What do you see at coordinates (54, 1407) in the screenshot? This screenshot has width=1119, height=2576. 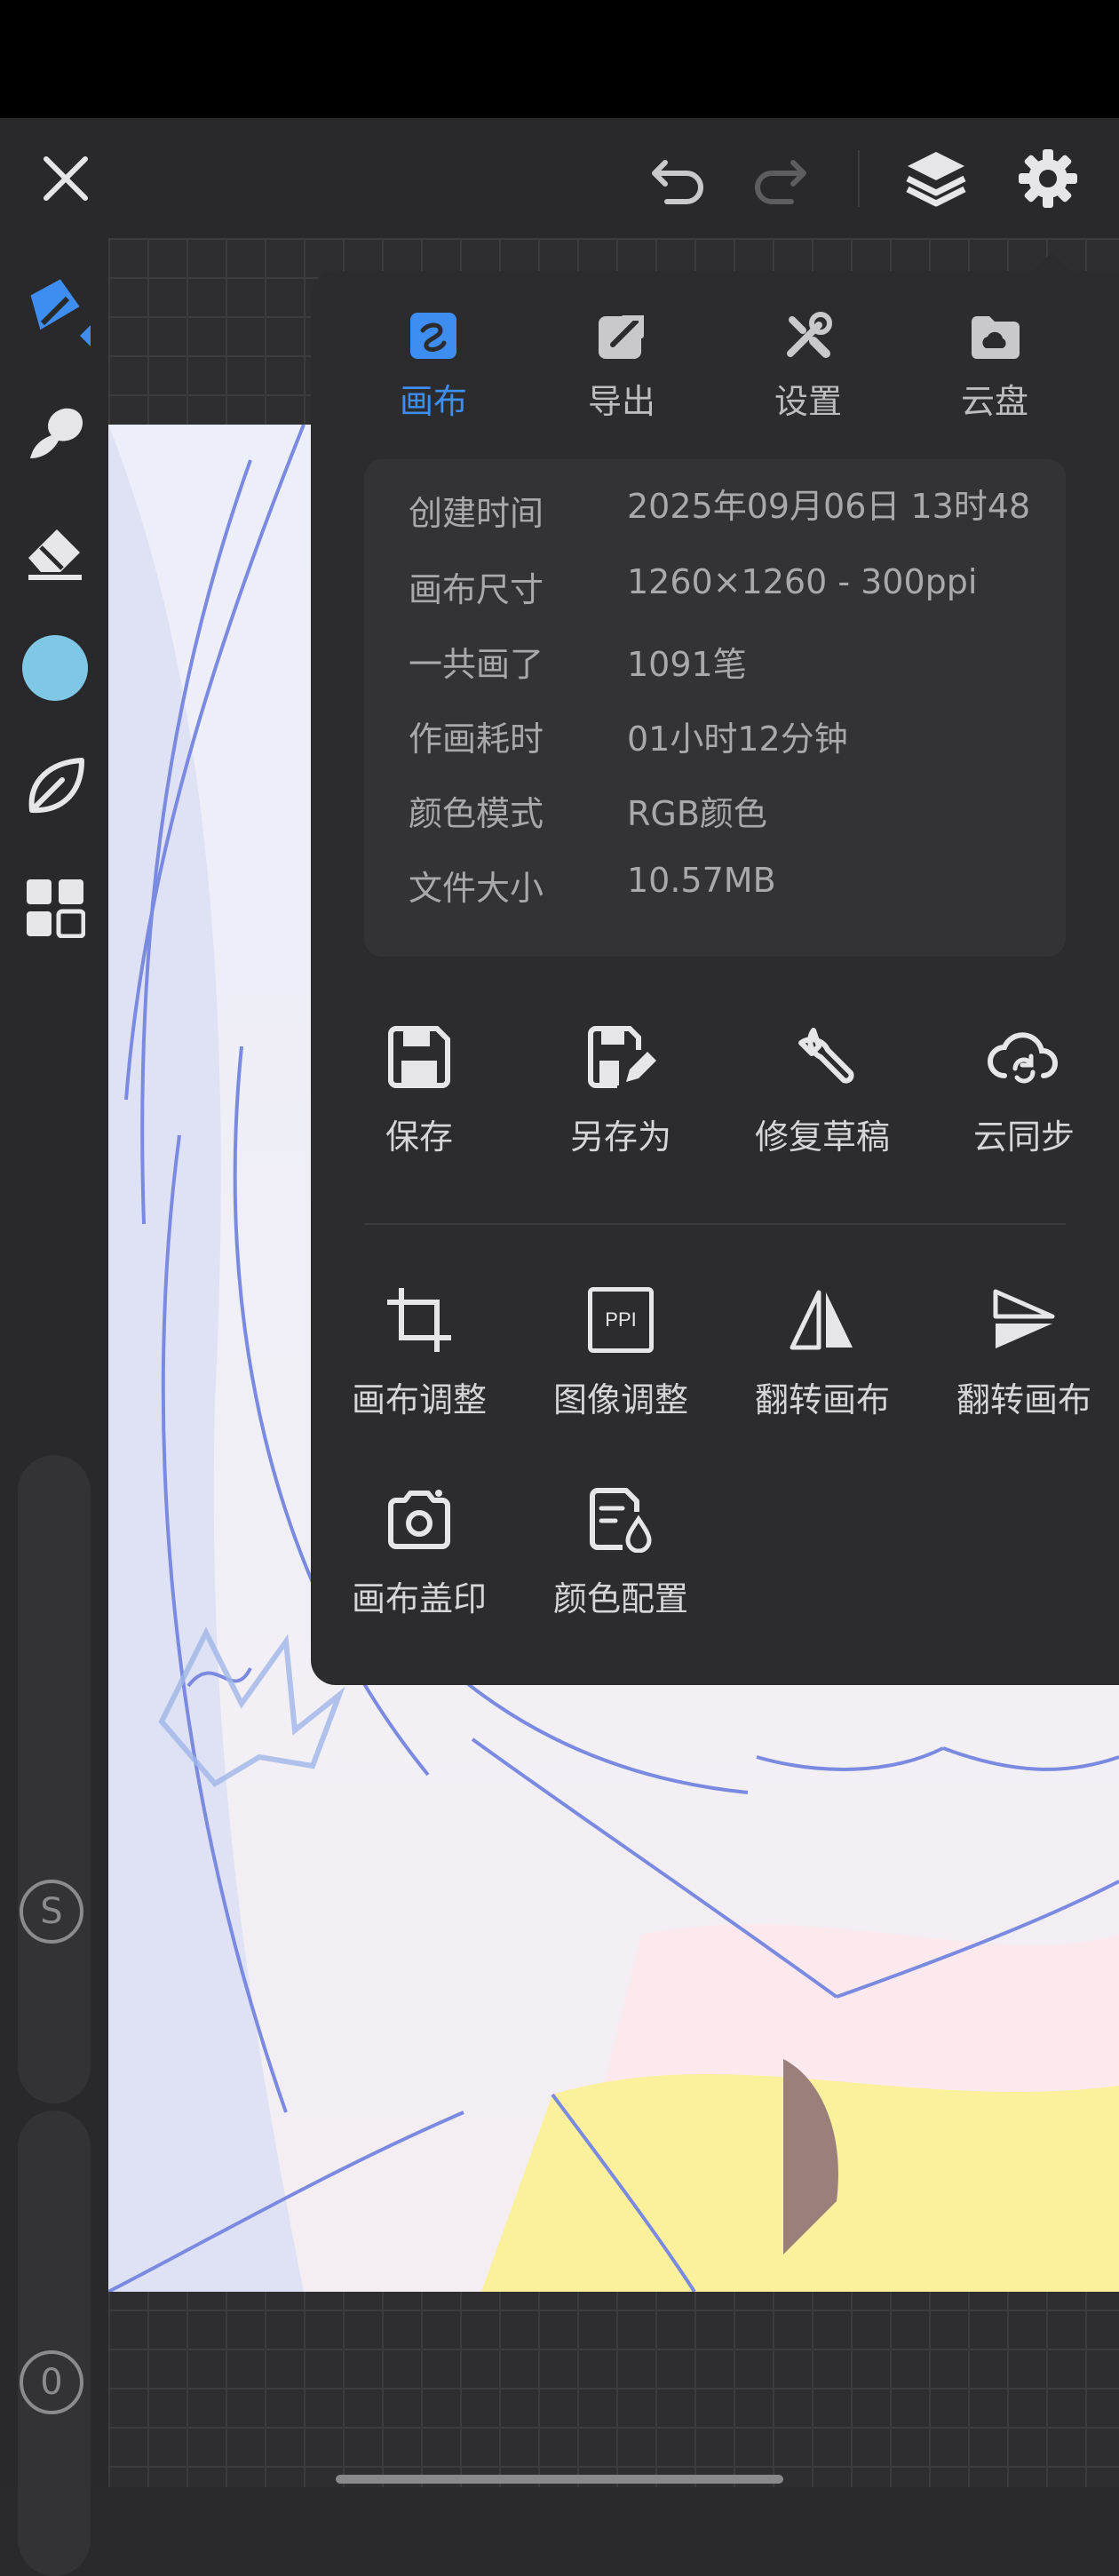 I see `left-tool-sidebar: S 0` at bounding box center [54, 1407].